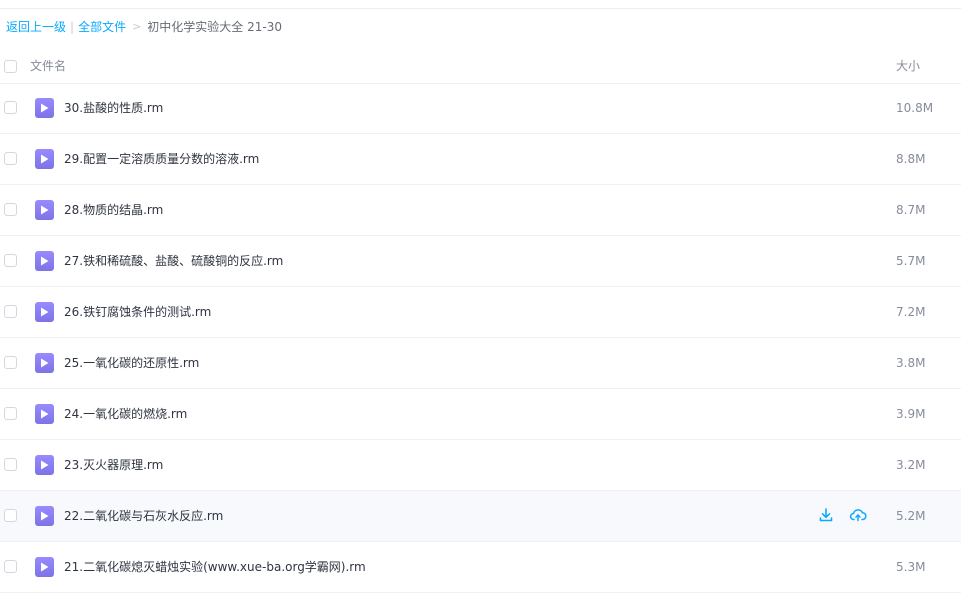 The height and width of the screenshot is (600, 961). Describe the element at coordinates (911, 567) in the screenshot. I see `file-size: 5.3M` at that location.